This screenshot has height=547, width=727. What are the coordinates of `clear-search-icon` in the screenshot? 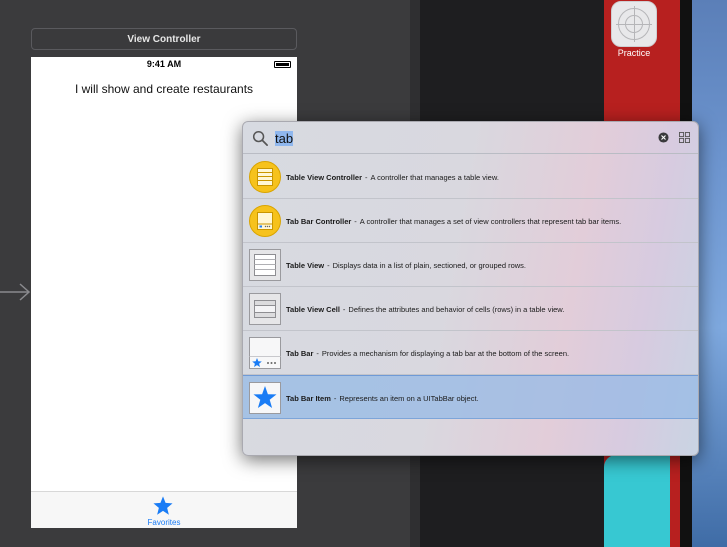 It's located at (663, 137).